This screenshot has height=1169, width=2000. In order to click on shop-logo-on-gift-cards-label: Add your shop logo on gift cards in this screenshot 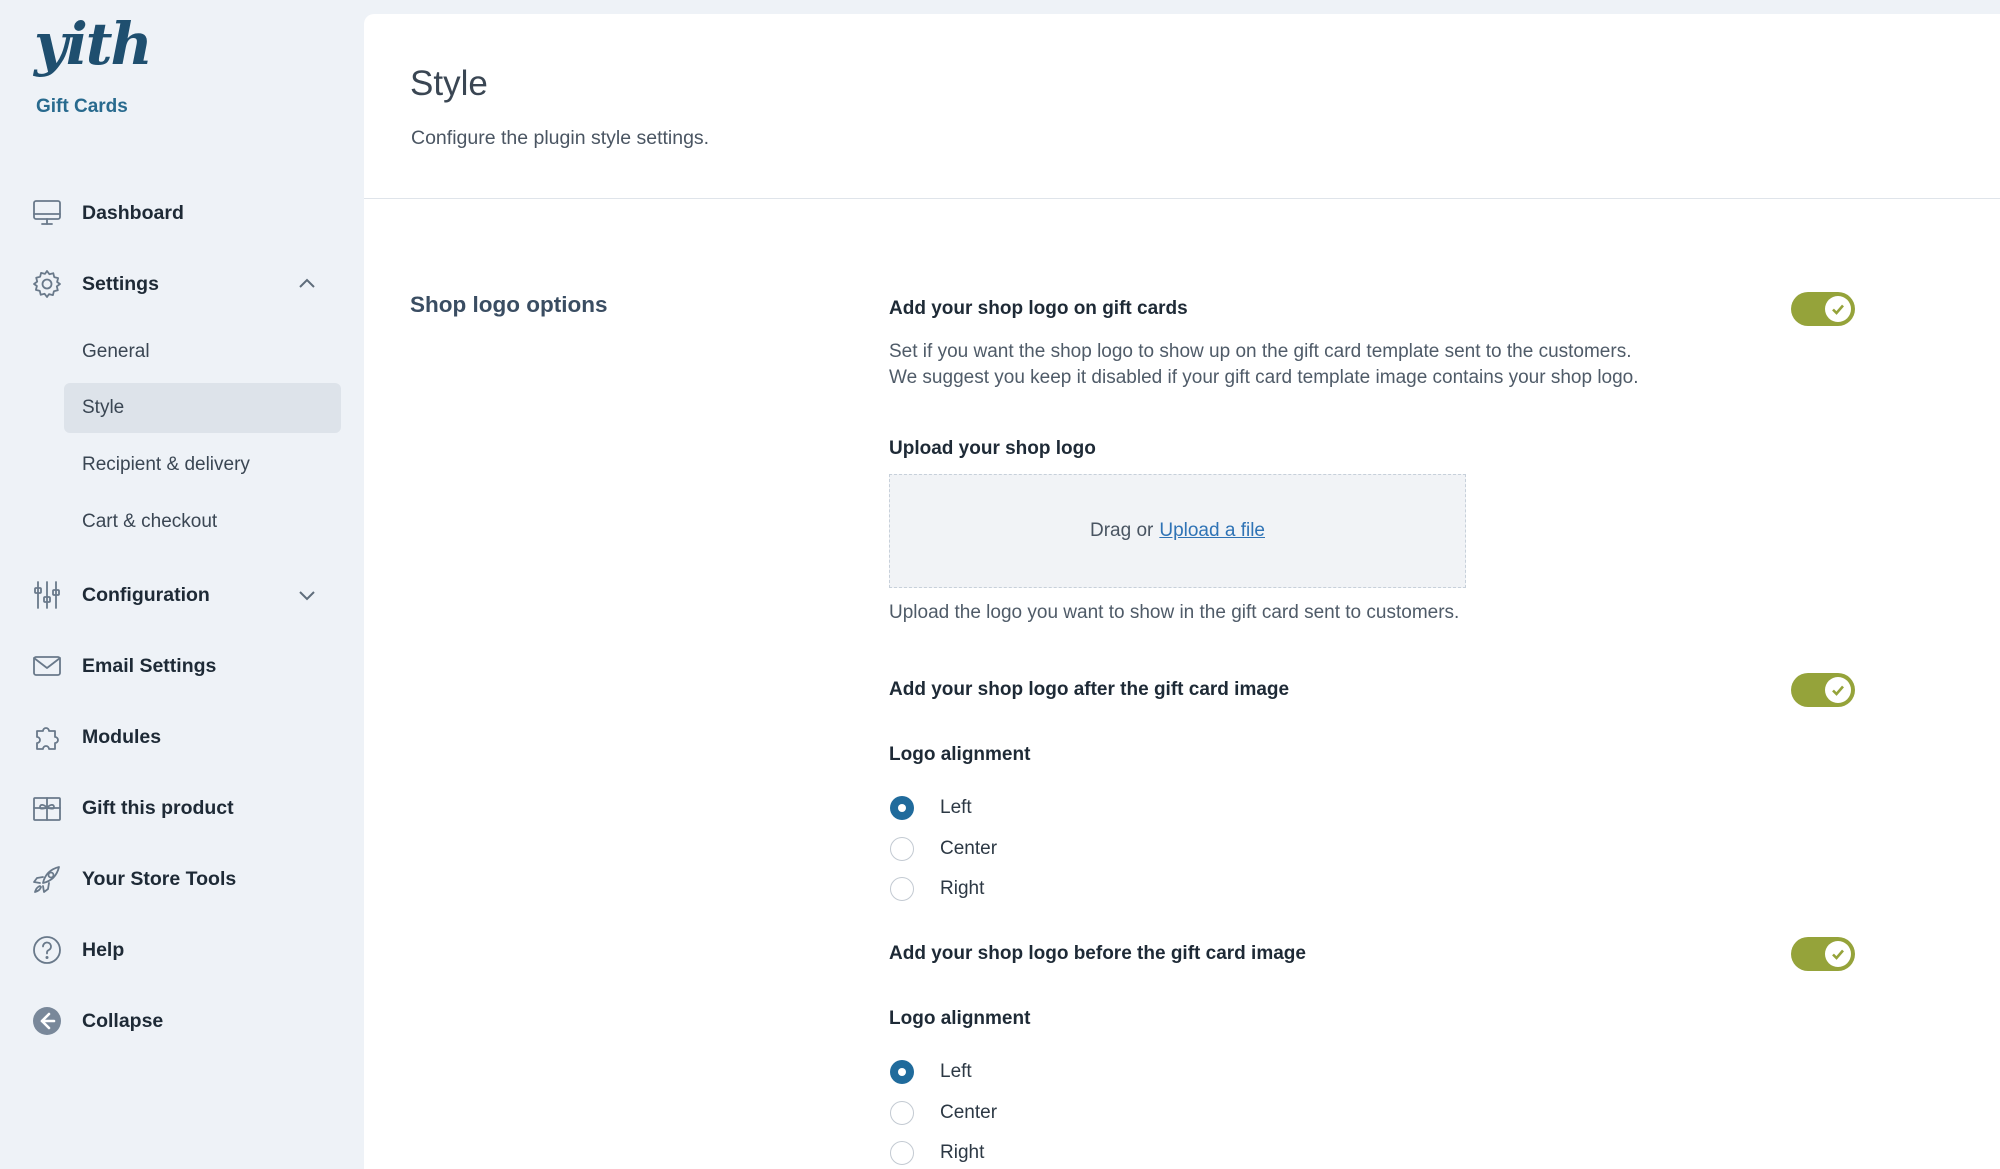, I will do `click(1038, 308)`.